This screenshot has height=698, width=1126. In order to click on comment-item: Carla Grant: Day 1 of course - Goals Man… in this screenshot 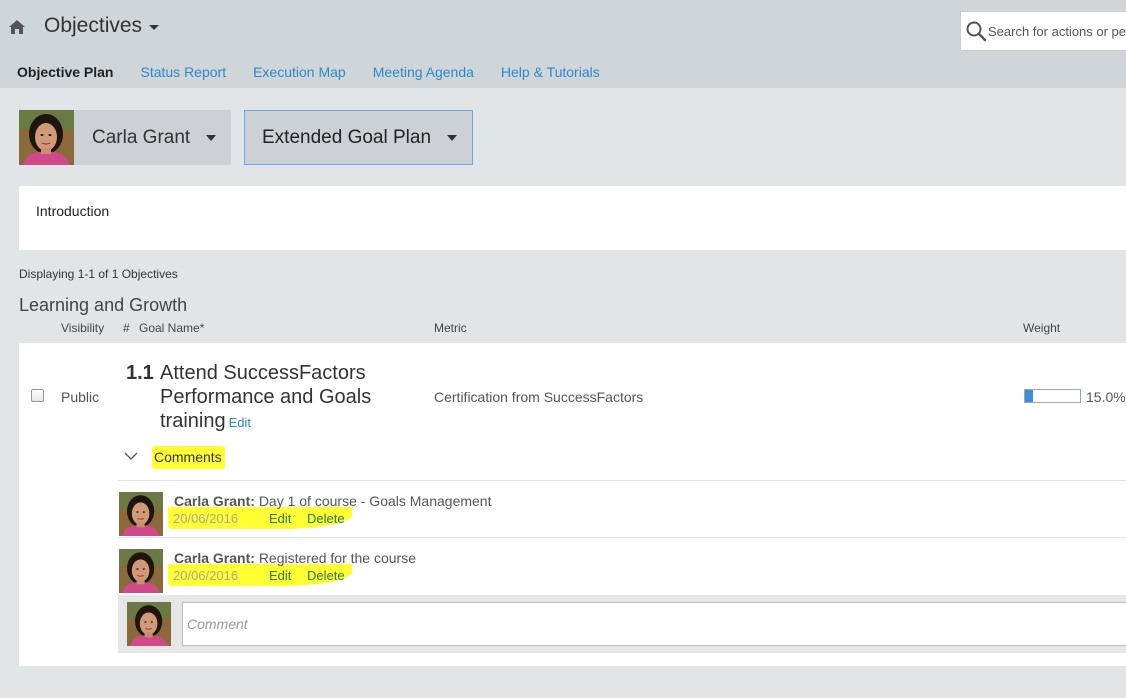, I will do `click(622, 520)`.